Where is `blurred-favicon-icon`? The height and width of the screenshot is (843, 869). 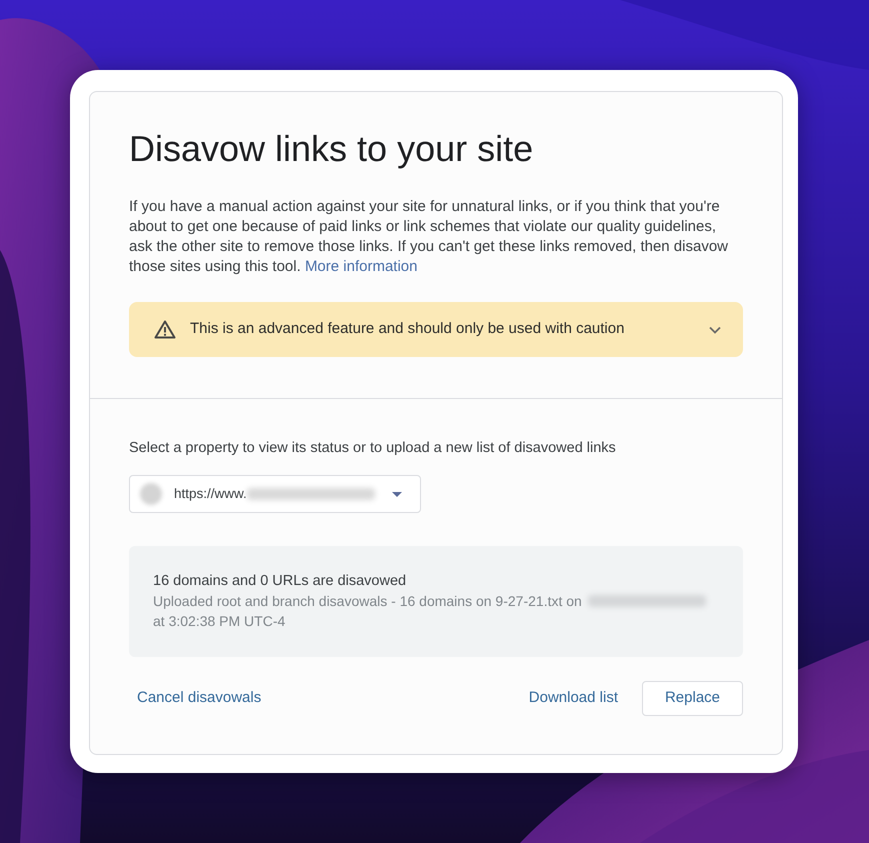
blurred-favicon-icon is located at coordinates (151, 494).